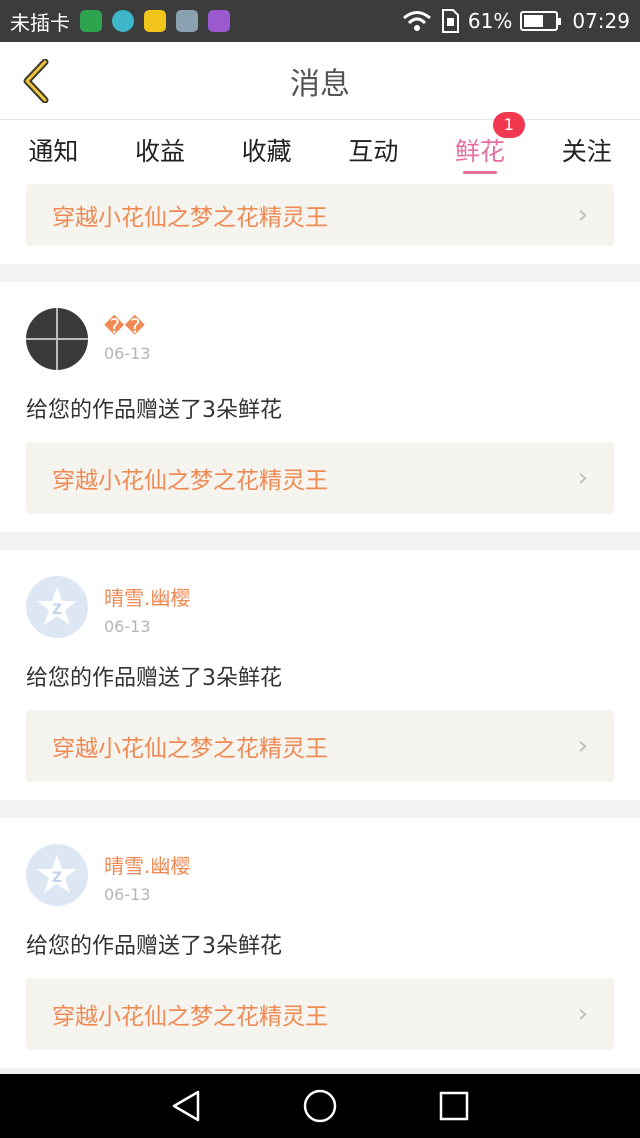 The height and width of the screenshot is (1138, 640). I want to click on tab-flowers: 鲜花 1, so click(480, 145).